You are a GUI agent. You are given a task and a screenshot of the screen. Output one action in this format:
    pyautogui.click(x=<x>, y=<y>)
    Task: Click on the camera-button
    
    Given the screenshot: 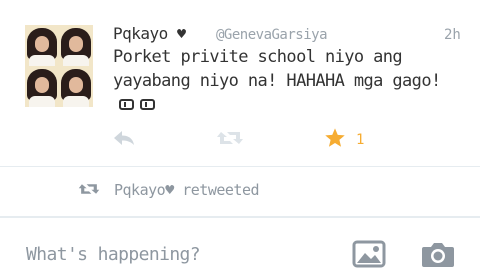 What is the action you would take?
    pyautogui.click(x=438, y=255)
    